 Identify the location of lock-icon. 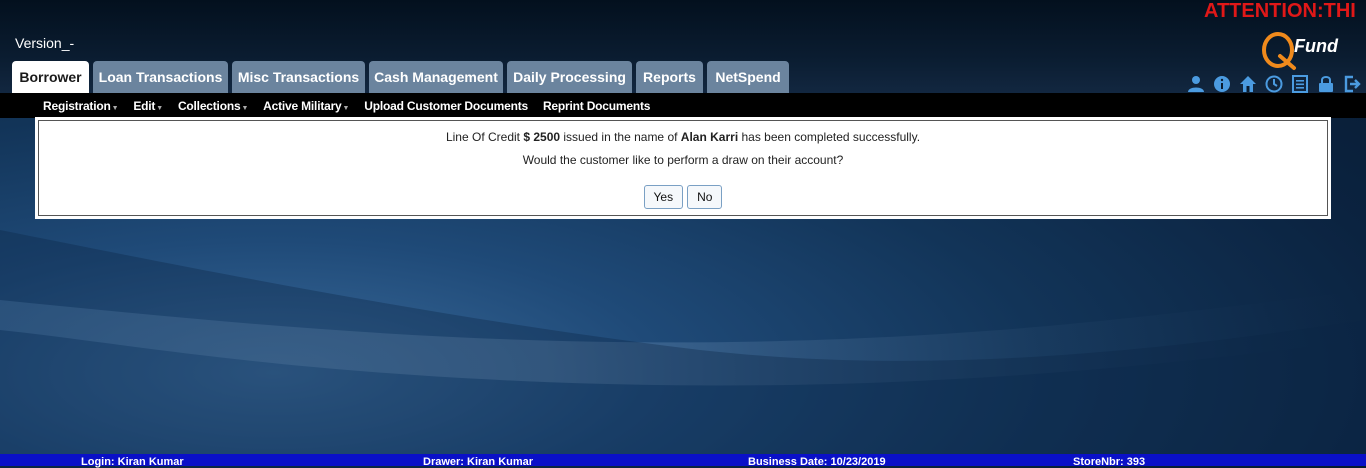
(1326, 84).